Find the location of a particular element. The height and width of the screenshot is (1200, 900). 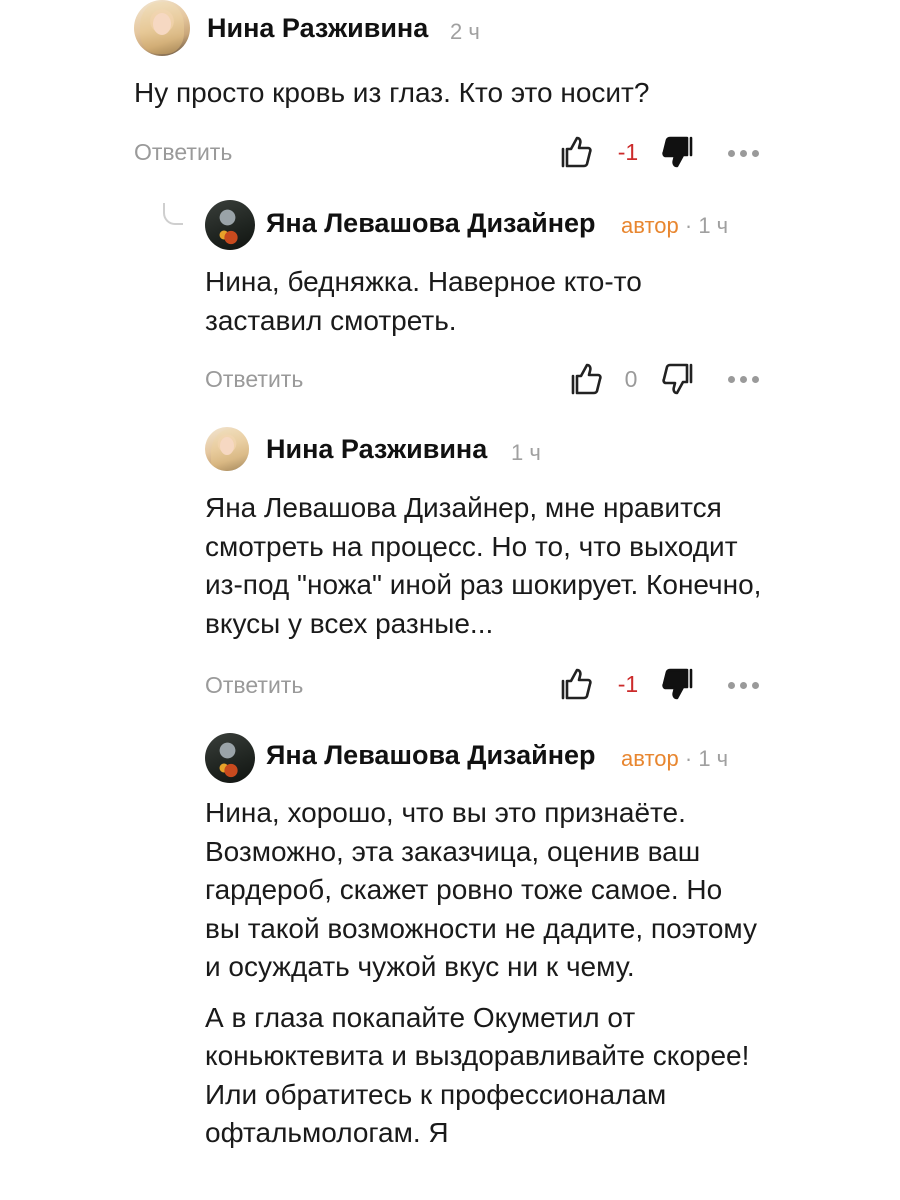

comment-text: Ну просто кровь из глаз. Кто это носит? is located at coordinates (484, 93).